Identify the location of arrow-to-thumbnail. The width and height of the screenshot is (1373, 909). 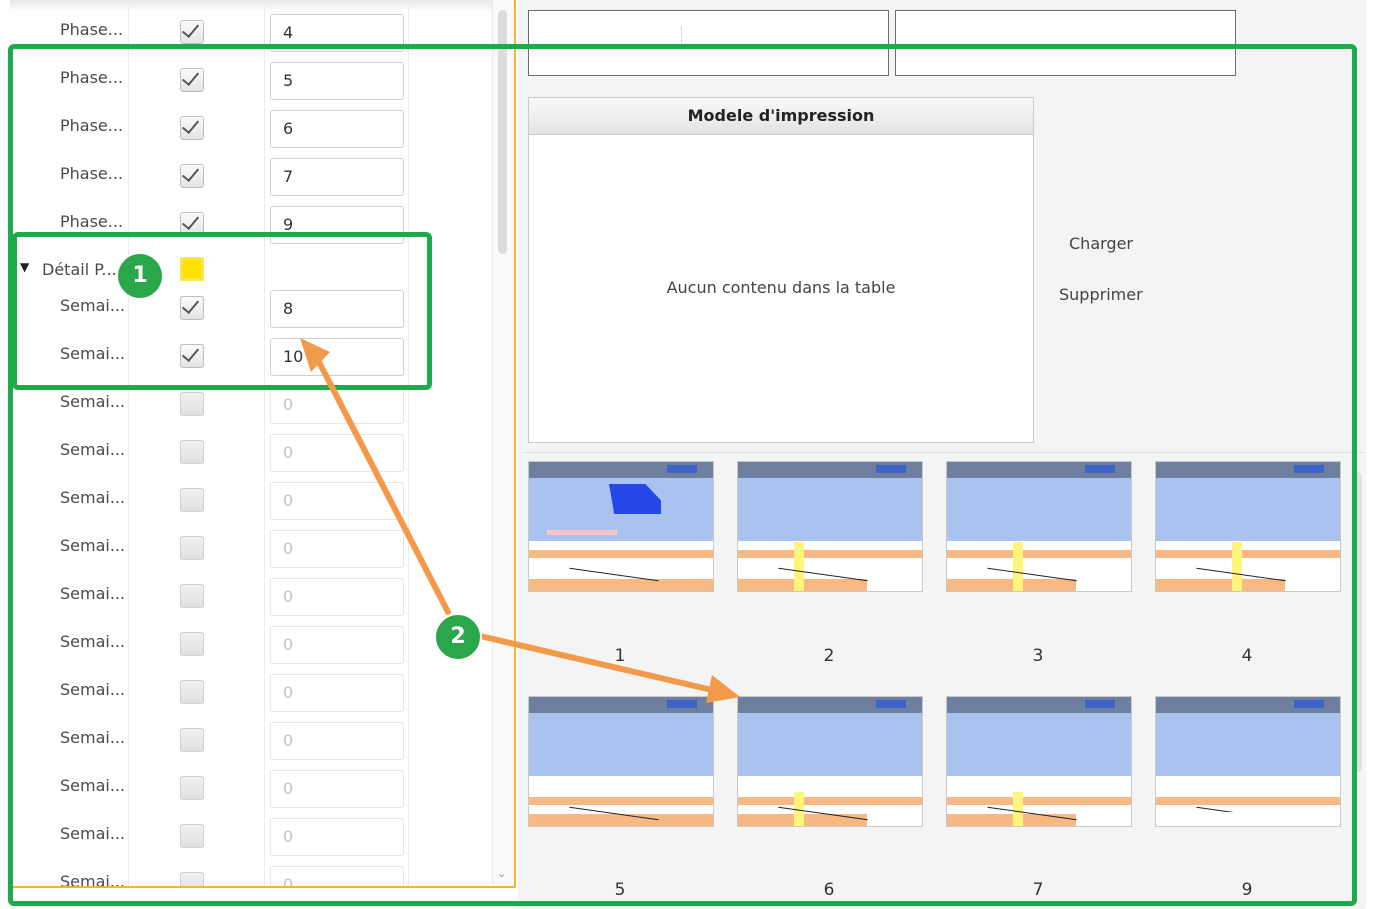
(596, 663).